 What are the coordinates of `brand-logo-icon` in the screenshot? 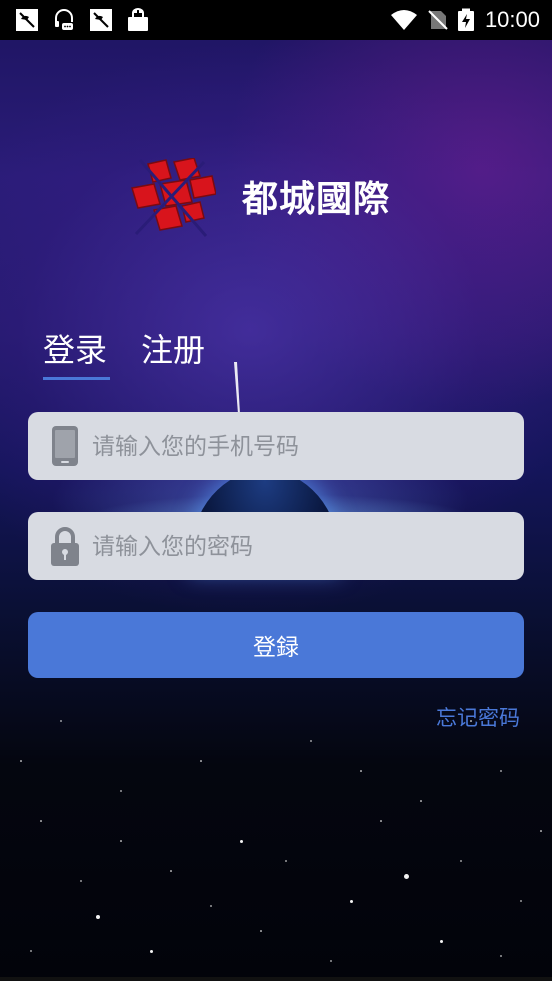 It's located at (173, 197).